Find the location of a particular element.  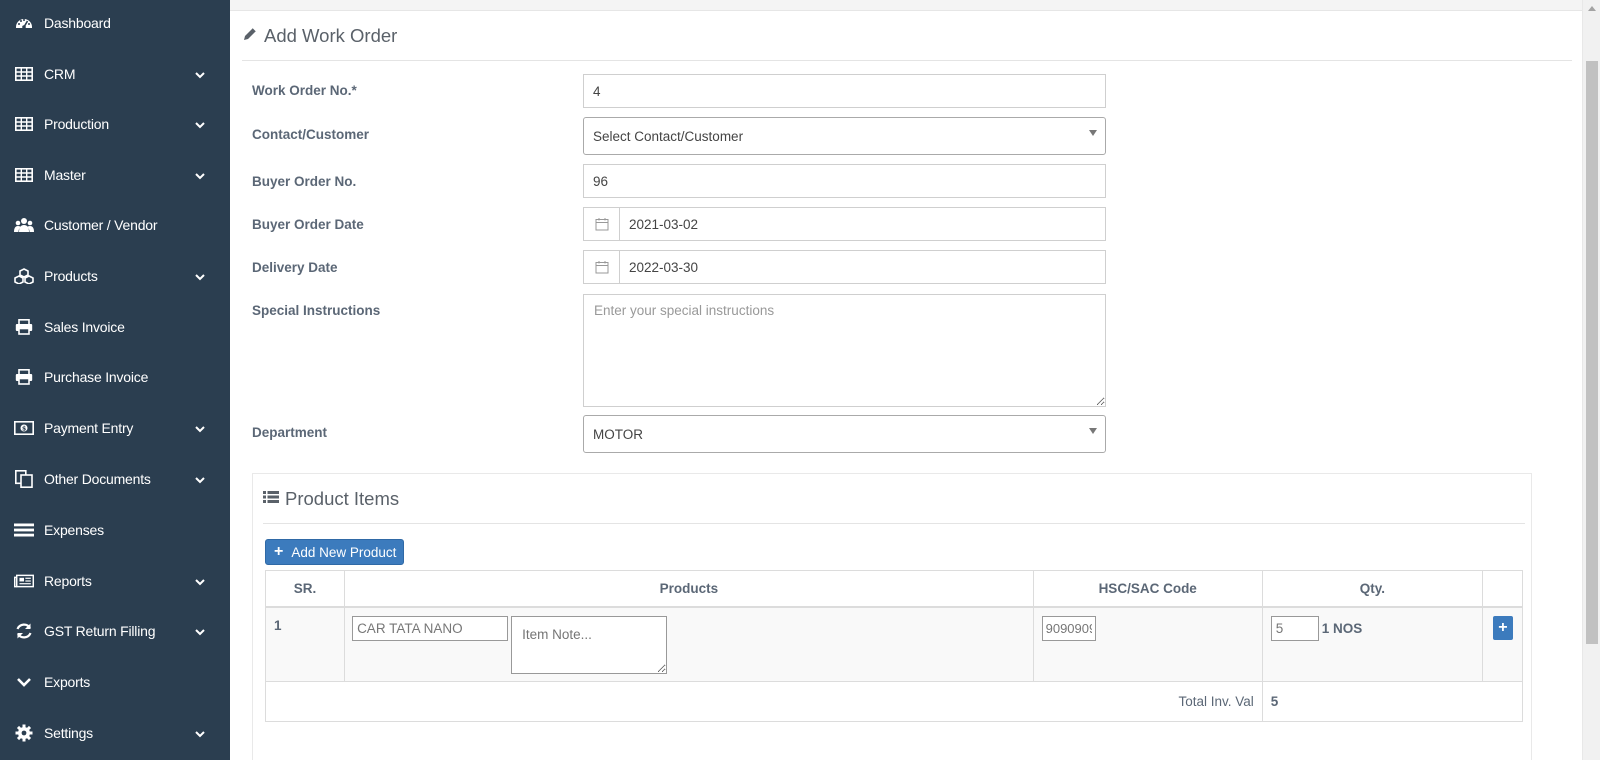

sidebar-item-label: Payment Entry is located at coordinates (89, 428).